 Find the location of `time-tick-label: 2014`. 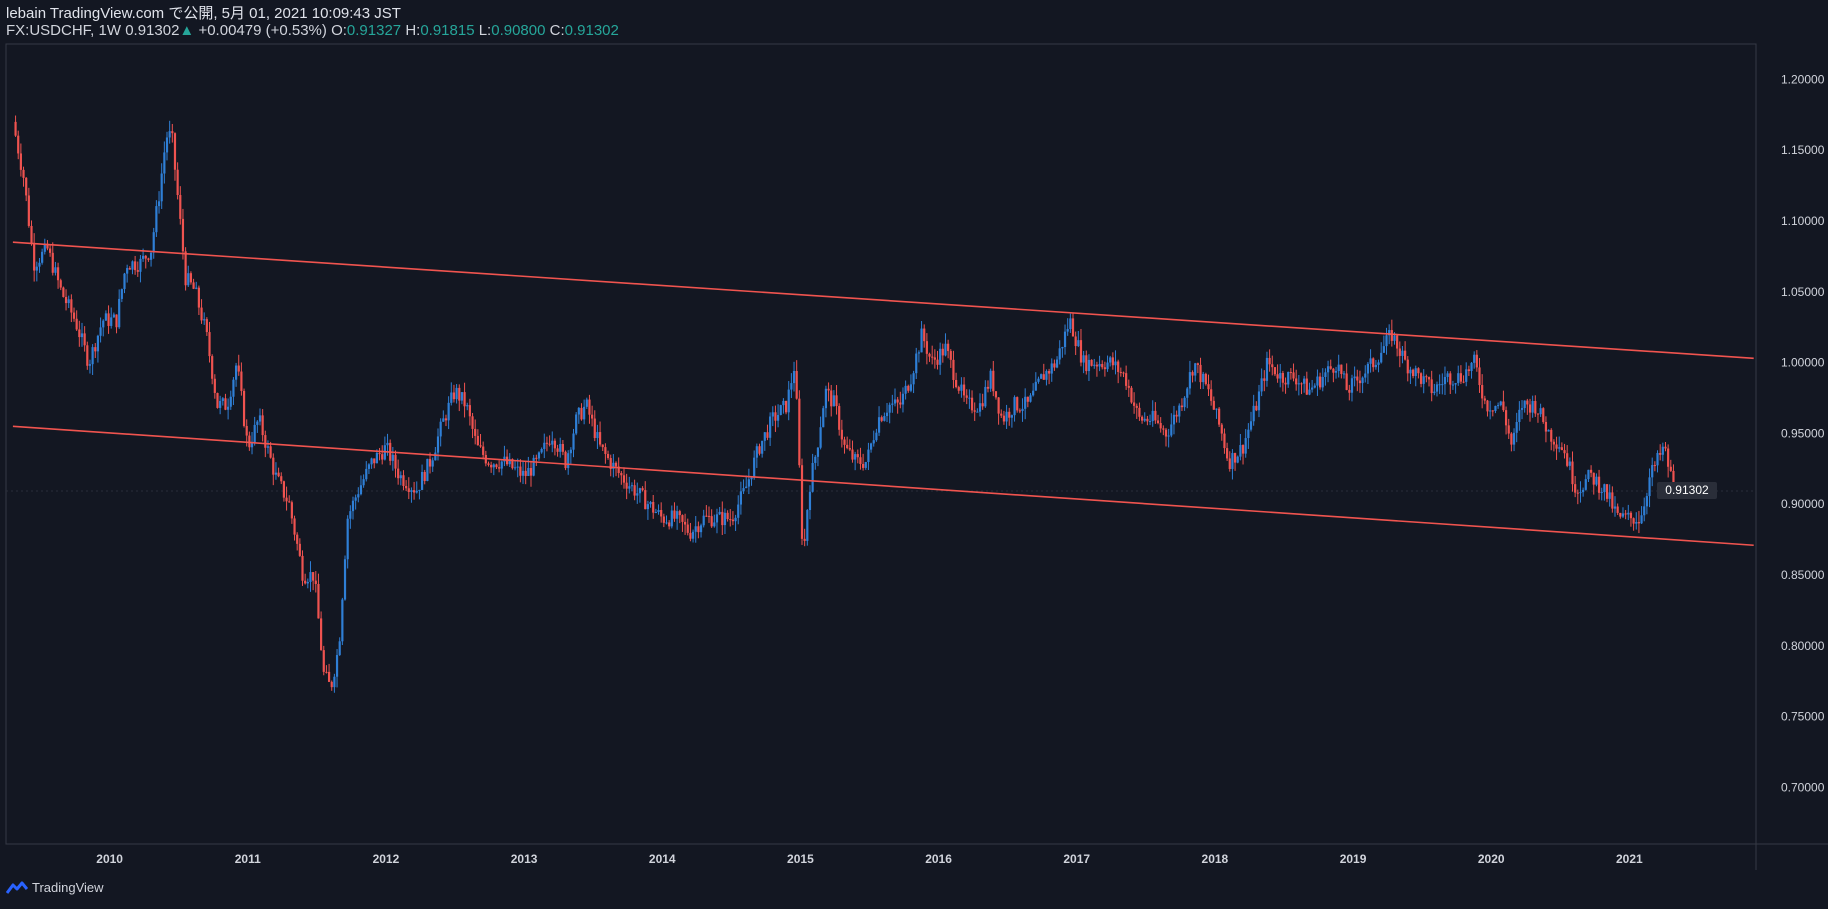

time-tick-label: 2014 is located at coordinates (662, 859).